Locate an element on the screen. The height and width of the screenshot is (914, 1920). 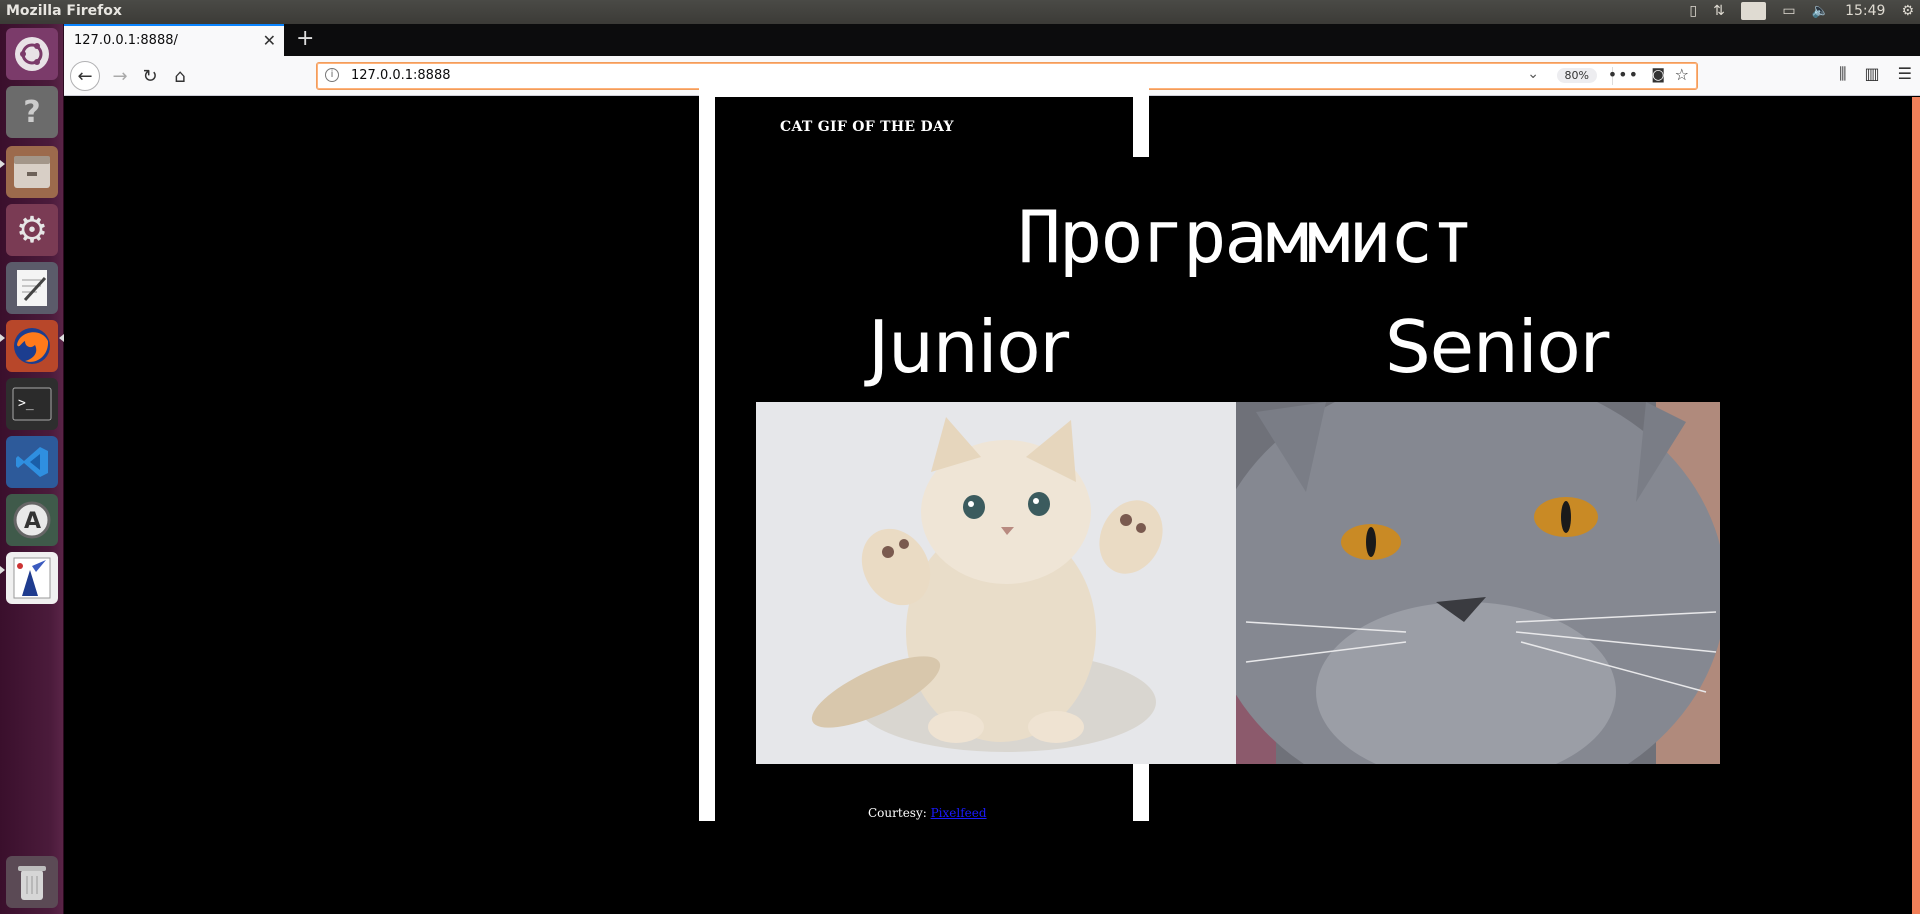
pocket-icon: ◙ is located at coordinates (1658, 75).